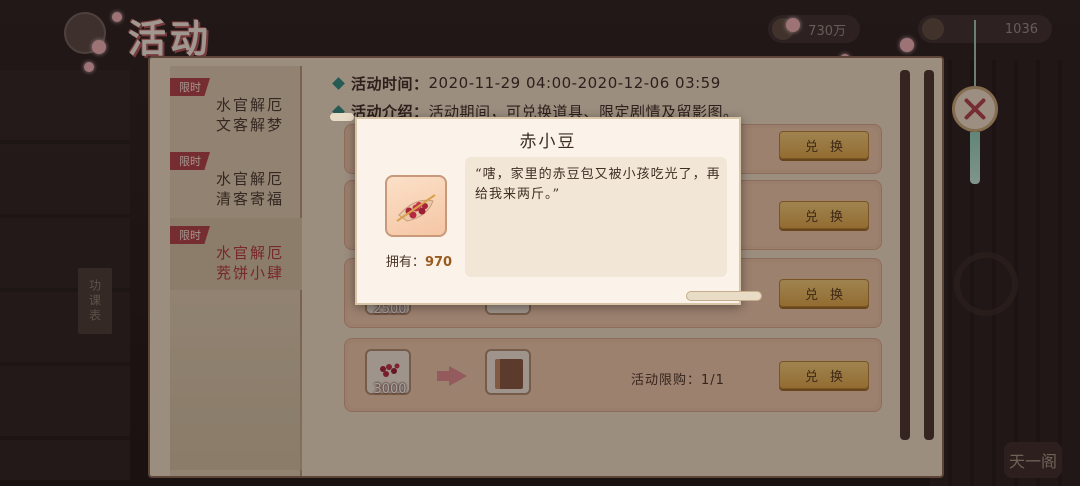 The image size is (1080, 486). I want to click on owned-count: 拥有：970, so click(419, 260).